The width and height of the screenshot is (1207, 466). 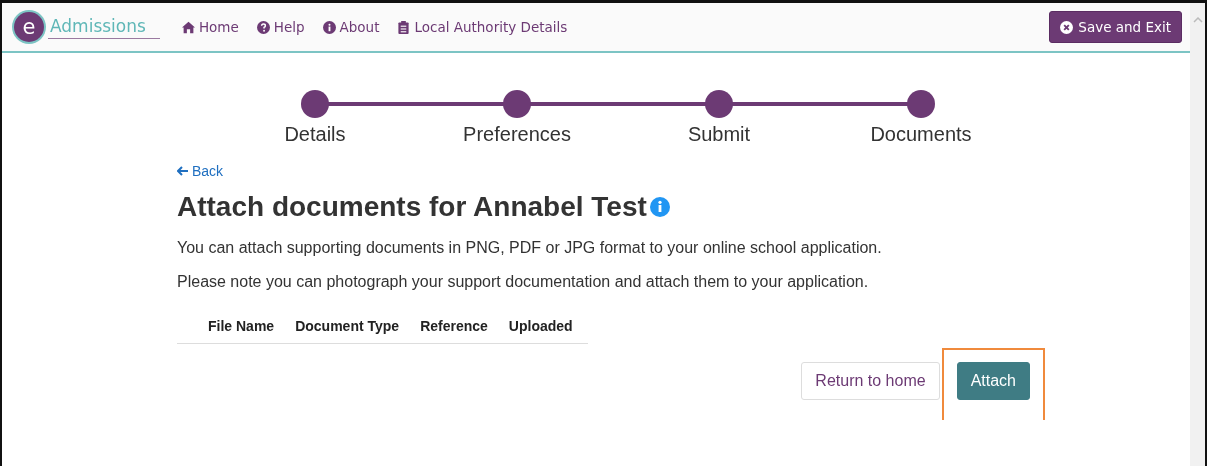 I want to click on logo-icon: e, so click(x=29, y=27).